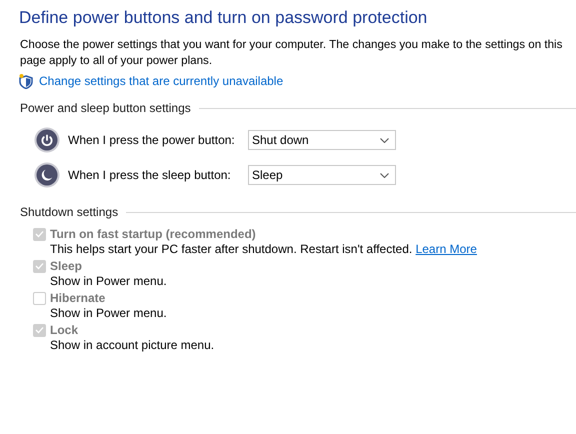  Describe the element at coordinates (47, 140) in the screenshot. I see `power-icon` at that location.